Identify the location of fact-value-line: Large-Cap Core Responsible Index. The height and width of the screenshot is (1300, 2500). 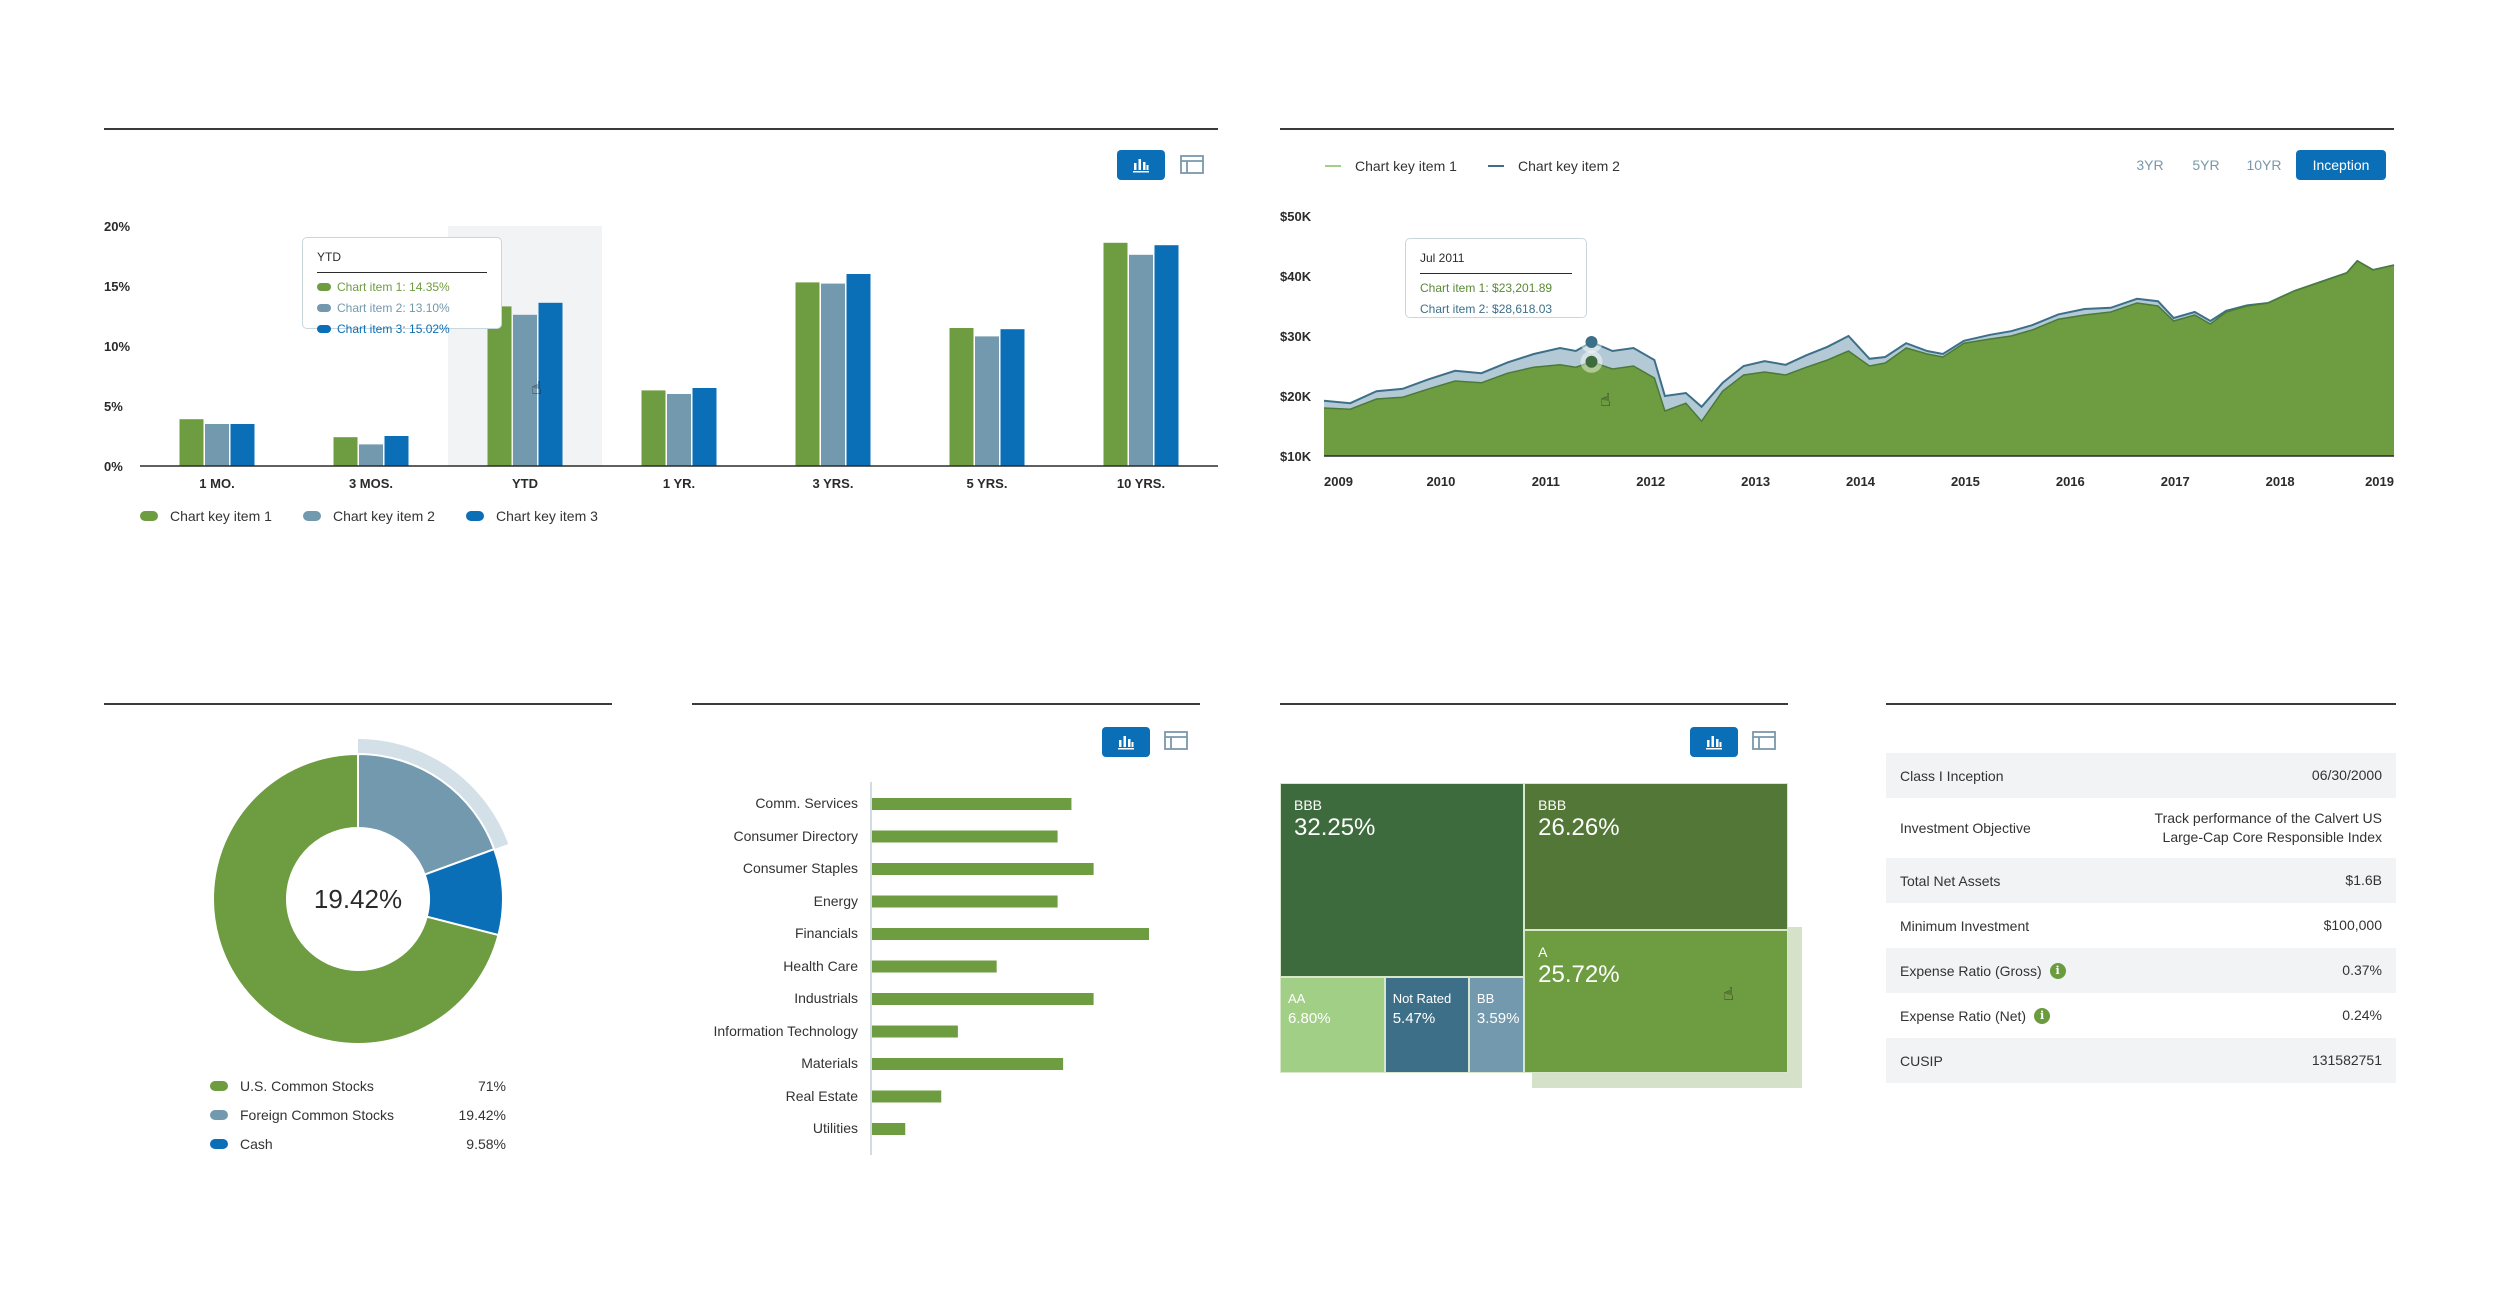
(2272, 837).